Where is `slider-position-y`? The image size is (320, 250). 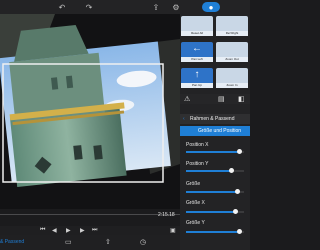 slider-position-y is located at coordinates (215, 170).